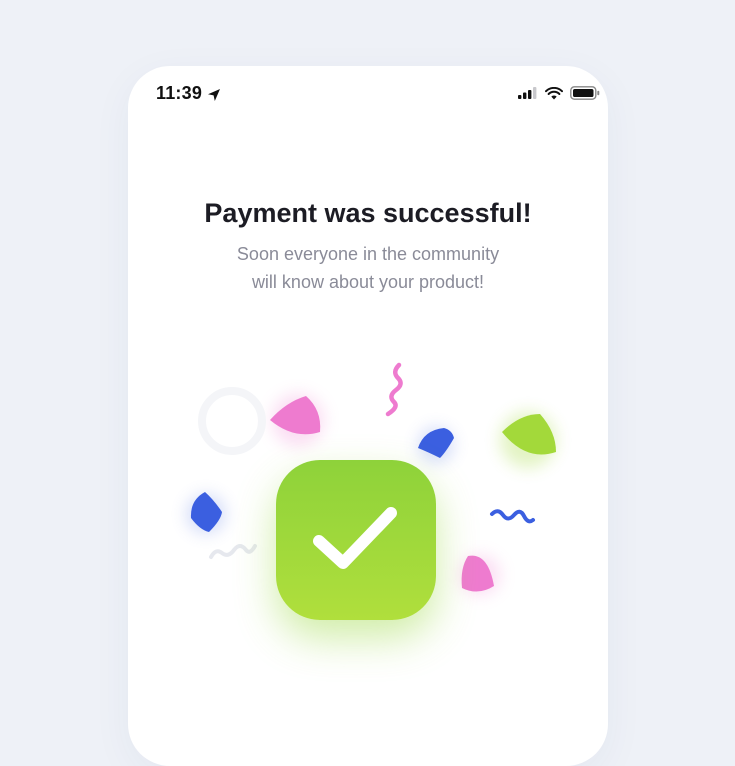  What do you see at coordinates (436, 443) in the screenshot?
I see `confetti-blue-shape` at bounding box center [436, 443].